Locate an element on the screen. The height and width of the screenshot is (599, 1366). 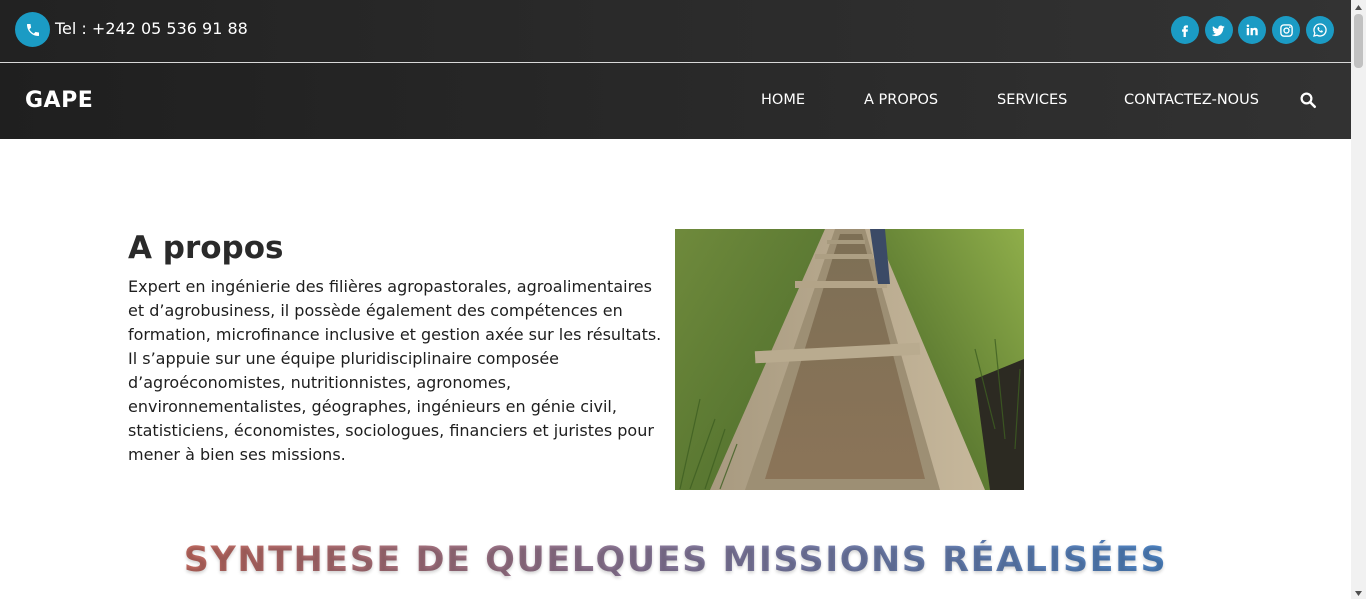
instagram-icon is located at coordinates (1286, 30).